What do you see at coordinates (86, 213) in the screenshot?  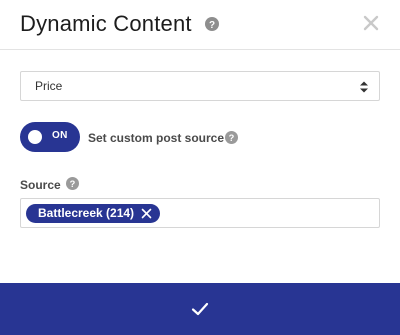 I see `source-tag-label: Battlecreek (214)` at bounding box center [86, 213].